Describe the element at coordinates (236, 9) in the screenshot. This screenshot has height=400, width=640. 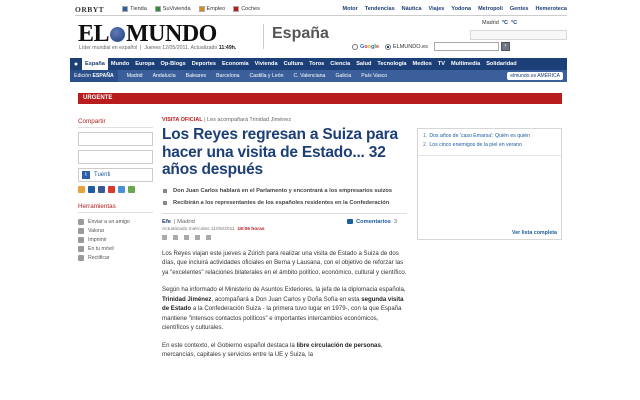
I see `coches-icon` at that location.